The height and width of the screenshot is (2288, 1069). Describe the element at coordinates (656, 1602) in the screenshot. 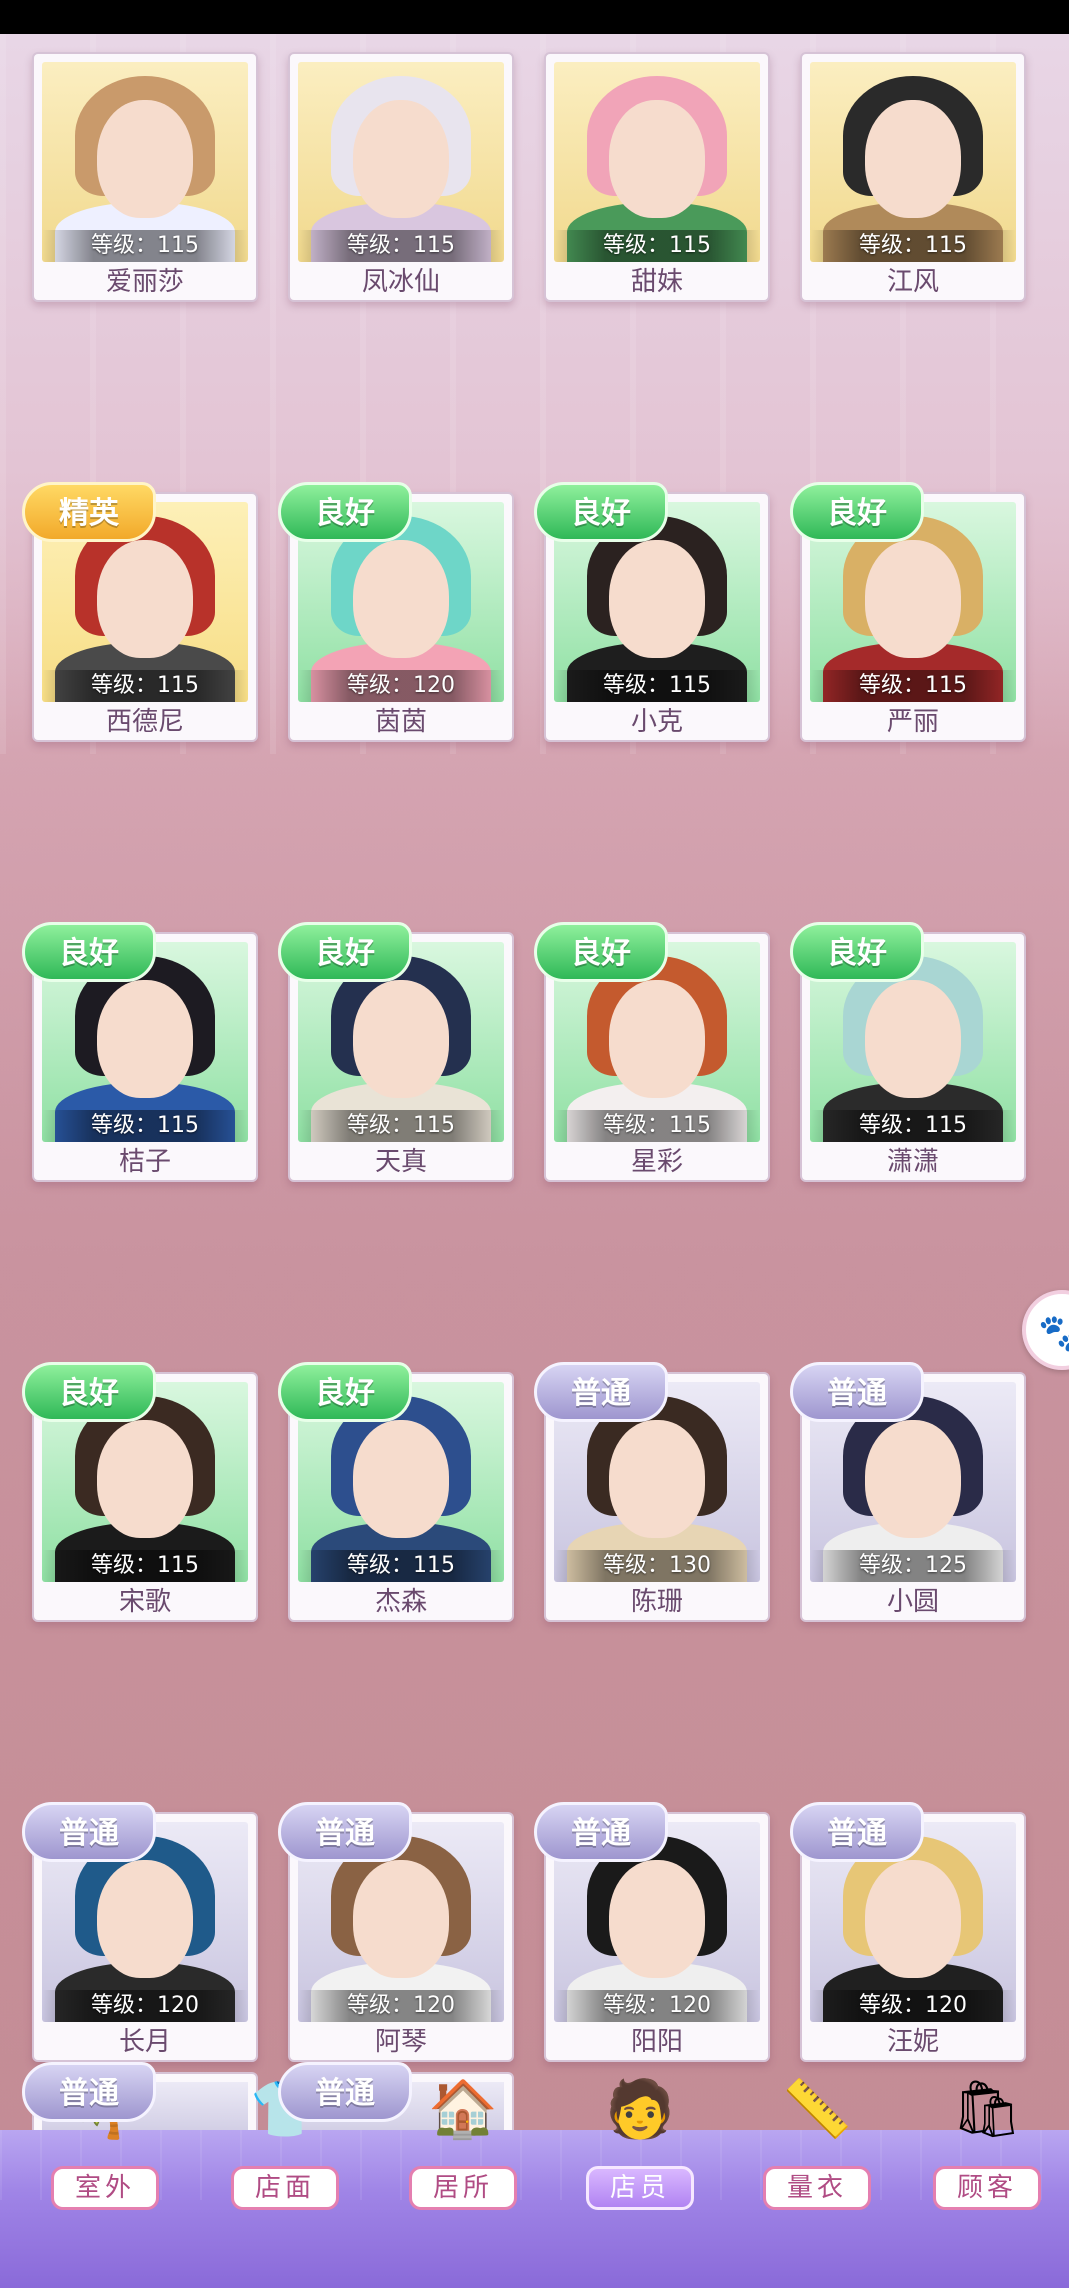

I see `staff-name: 陈珊` at that location.